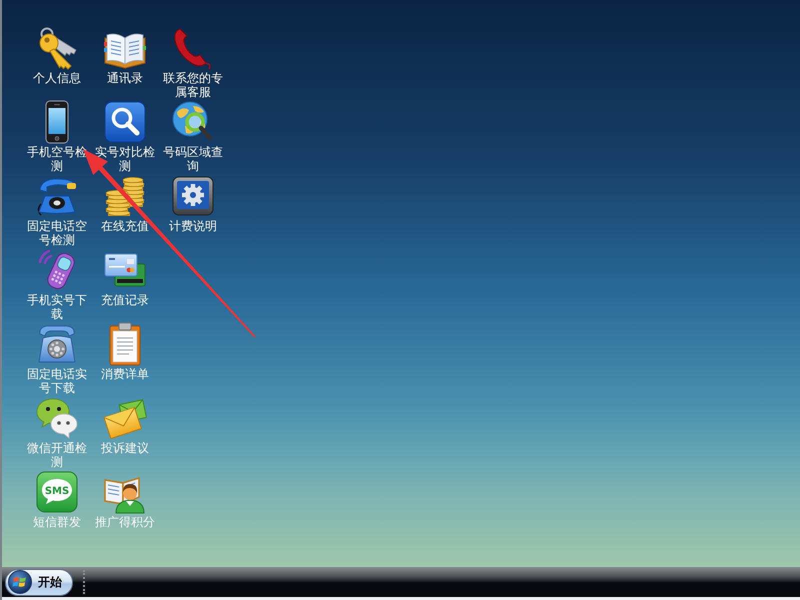  Describe the element at coordinates (39, 582) in the screenshot. I see `start-button: 开始` at that location.